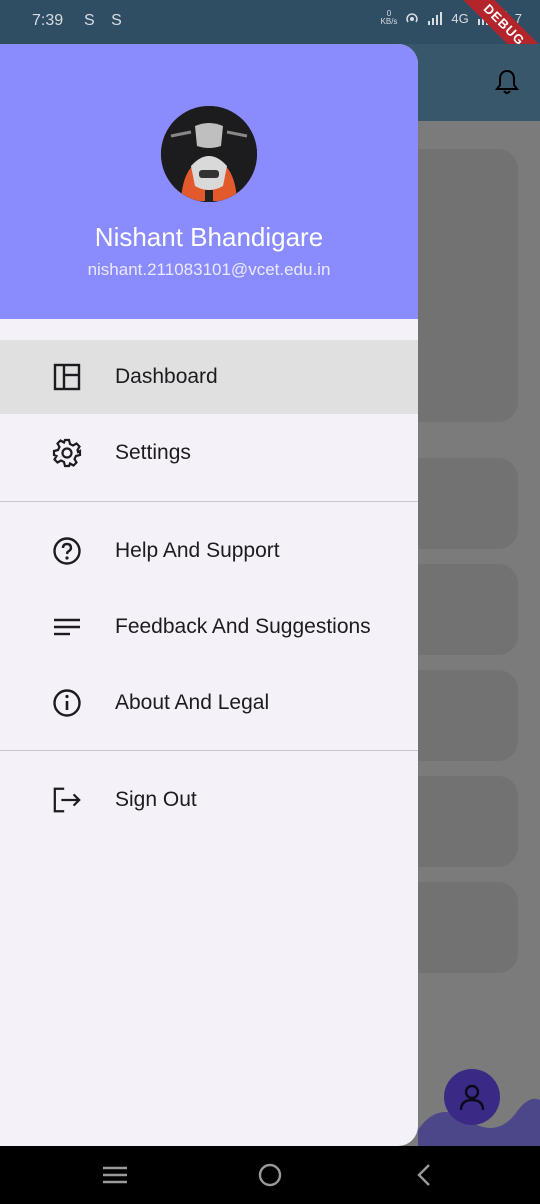 The width and height of the screenshot is (540, 1204). I want to click on menu-item-about-and-legal: About And Legal, so click(209, 703).